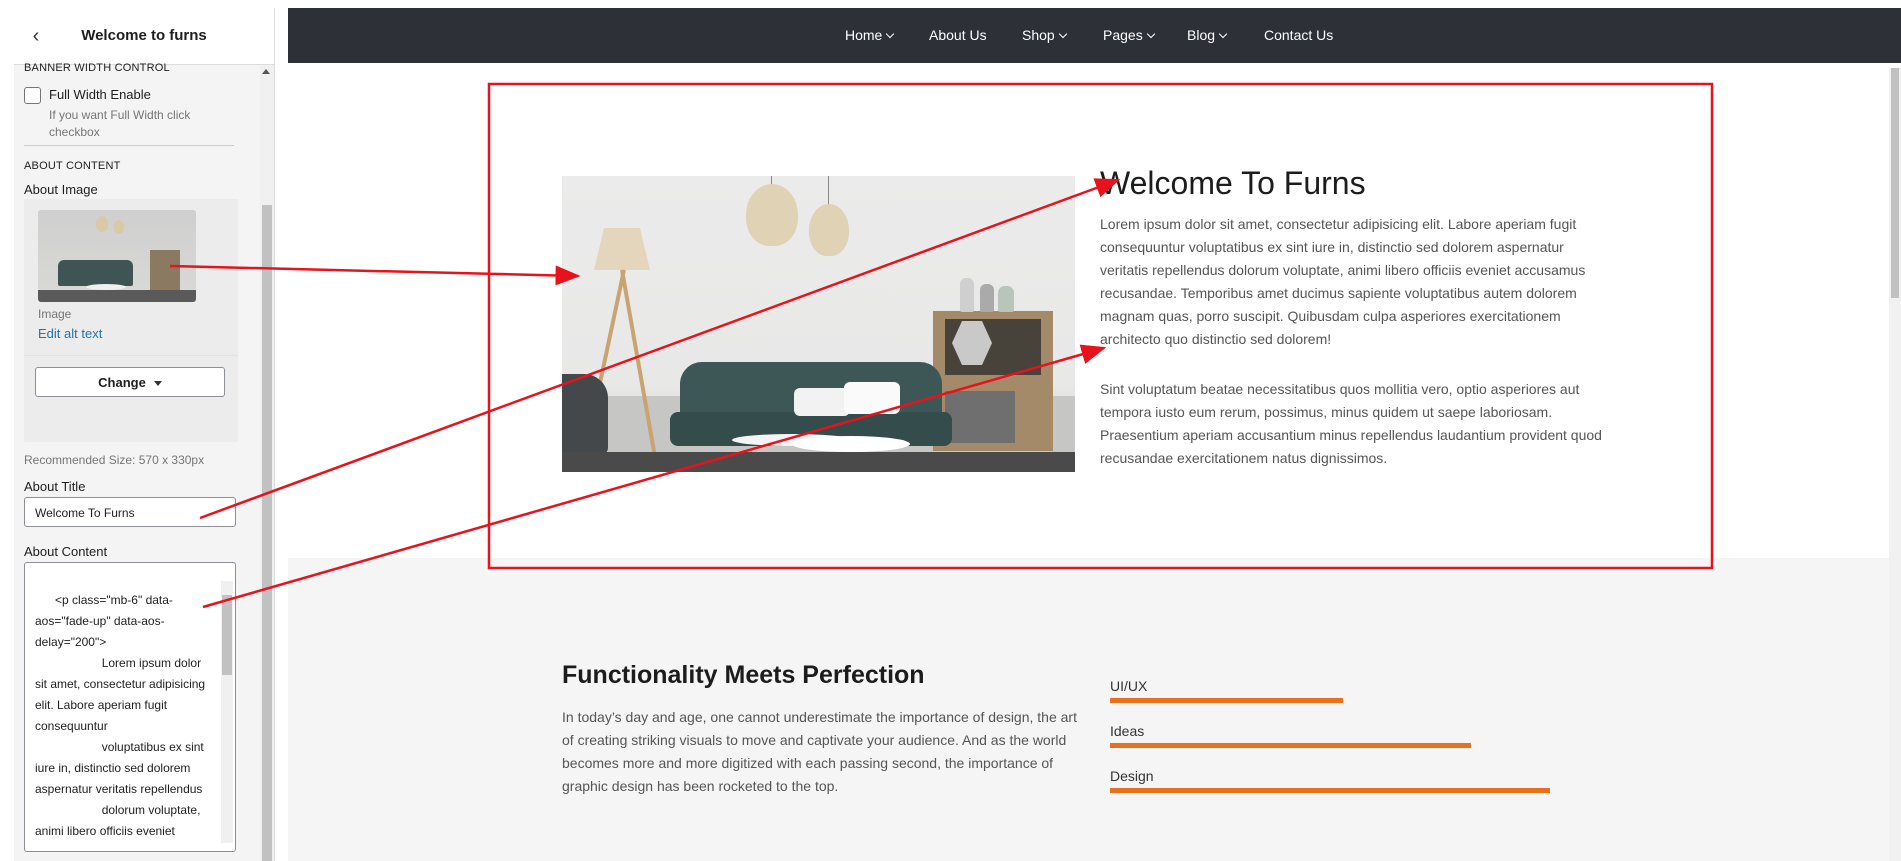 The image size is (1901, 861). What do you see at coordinates (157, 384) in the screenshot?
I see `caret-down-icon` at bounding box center [157, 384].